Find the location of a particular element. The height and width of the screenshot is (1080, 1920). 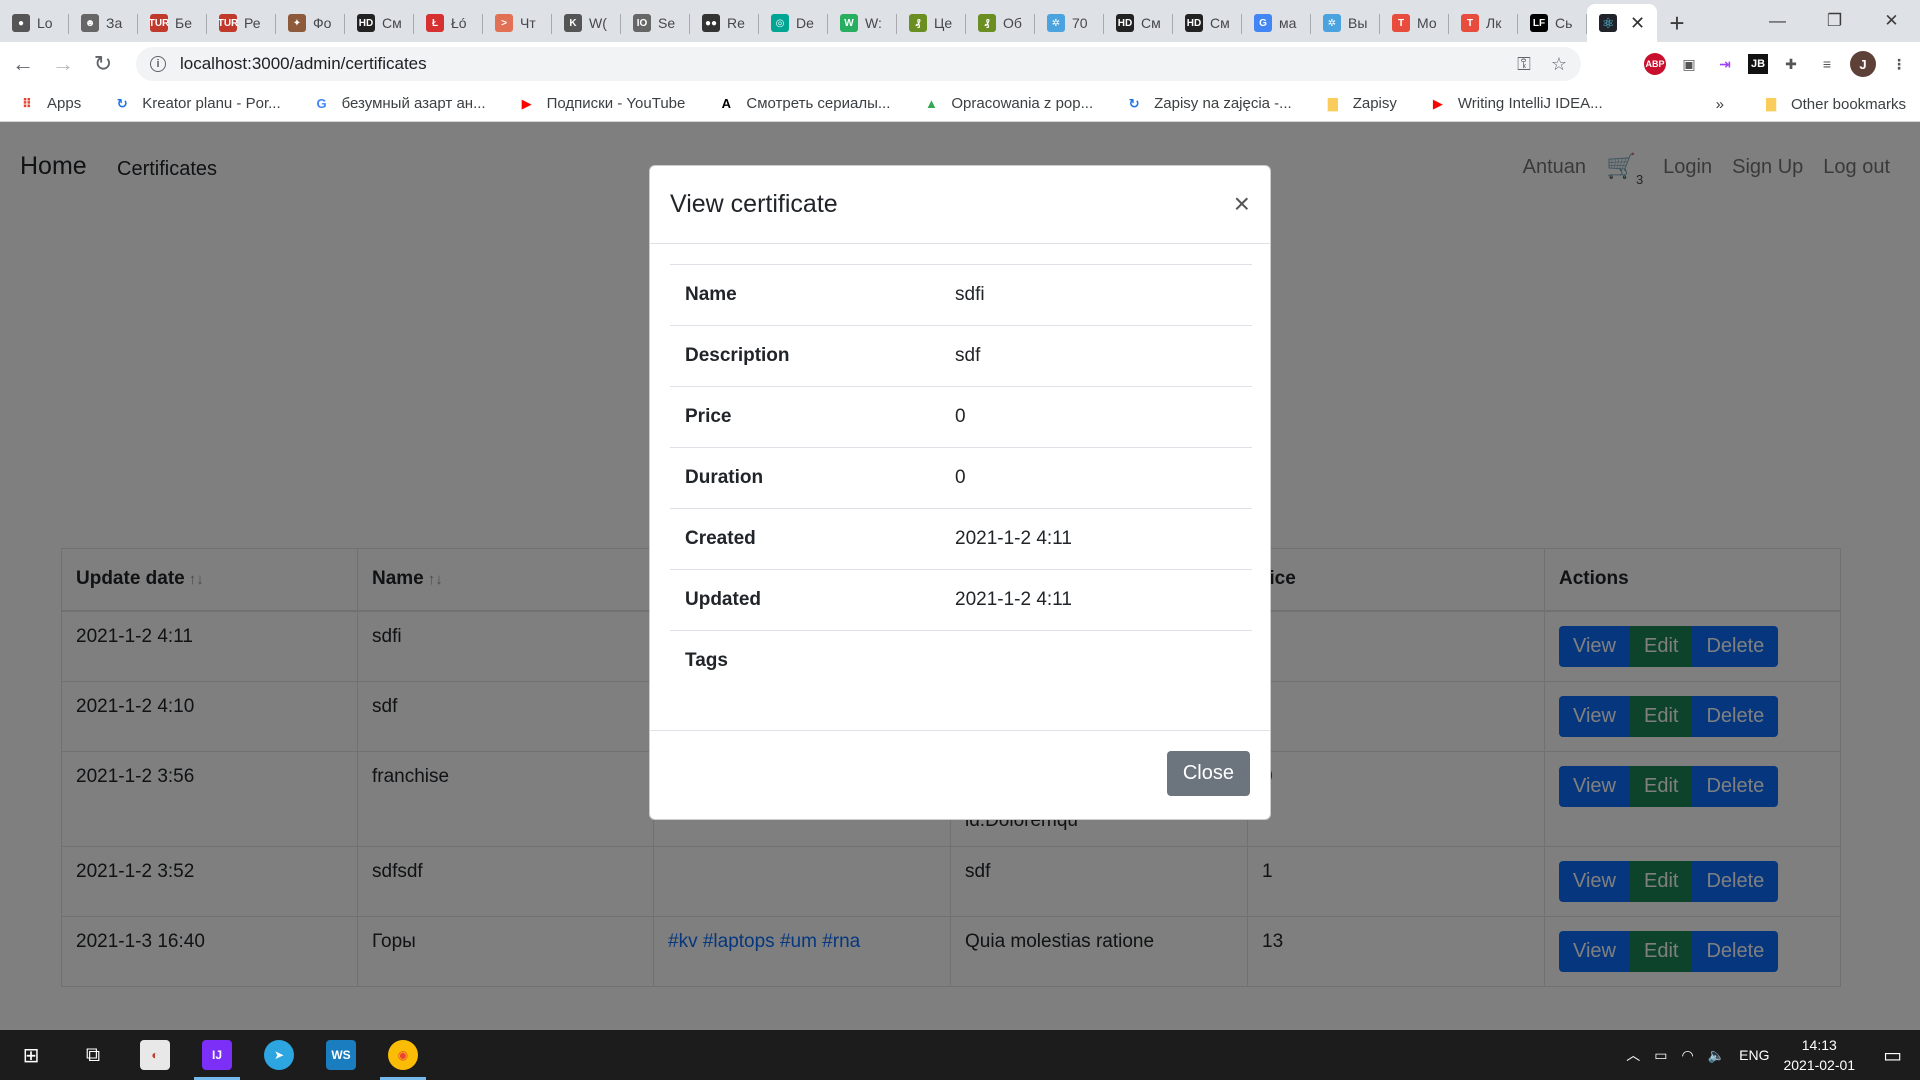

detail-key: Created is located at coordinates (805, 539).